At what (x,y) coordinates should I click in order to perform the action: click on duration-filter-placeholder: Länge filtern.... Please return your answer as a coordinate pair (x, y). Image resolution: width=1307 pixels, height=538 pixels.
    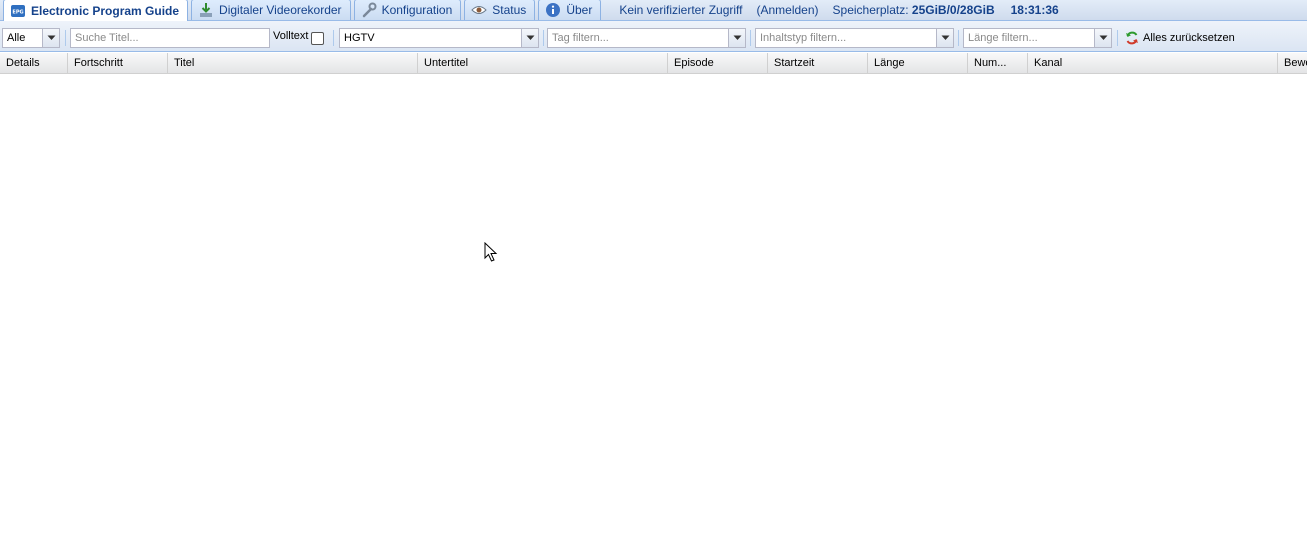
    Looking at the image, I should click on (1003, 38).